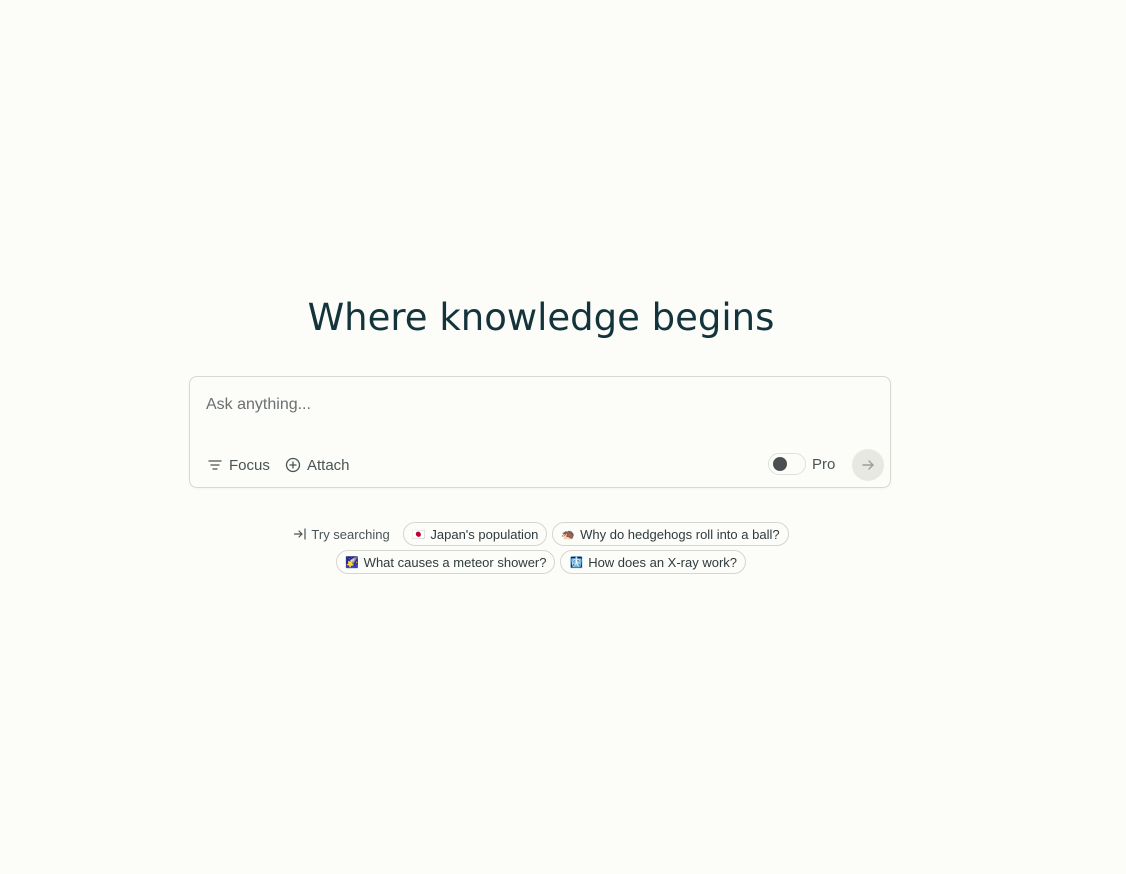 The image size is (1126, 874). Describe the element at coordinates (663, 562) in the screenshot. I see `suggestion-text: How does an X-ray work?` at that location.